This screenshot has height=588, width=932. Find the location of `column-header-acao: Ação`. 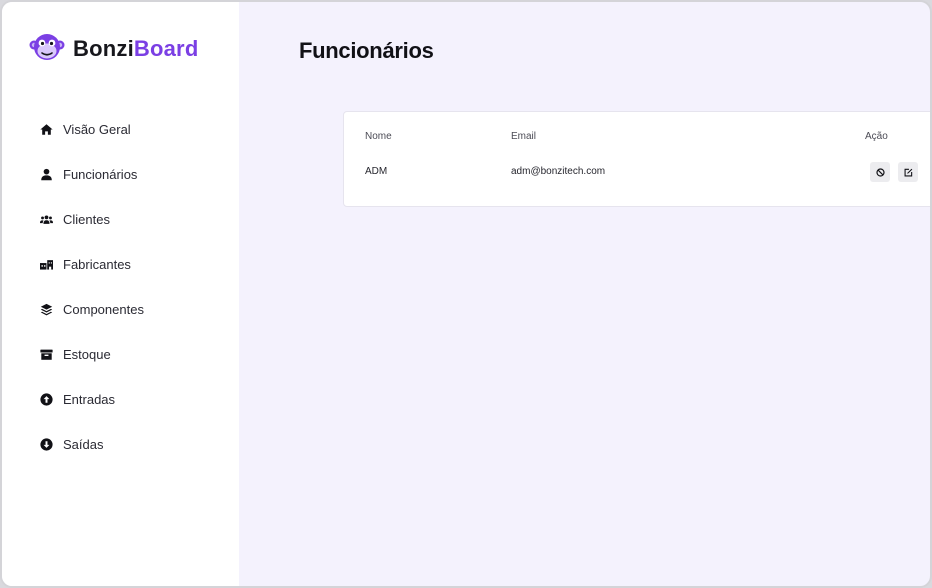

column-header-acao: Ação is located at coordinates (876, 136).